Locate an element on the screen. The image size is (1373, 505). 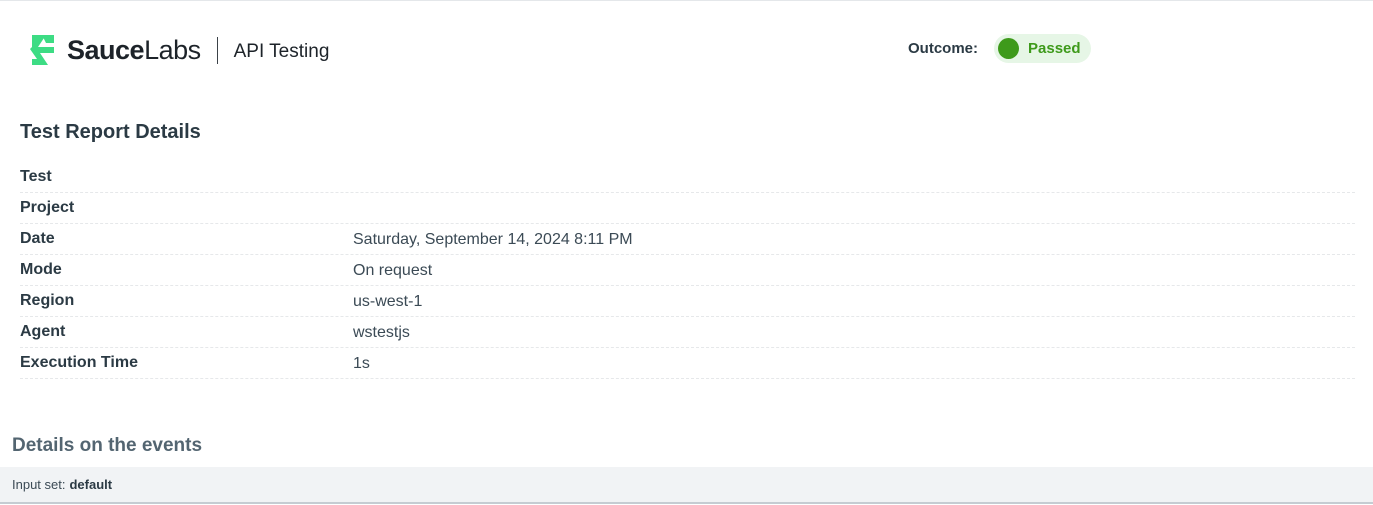
details-row-label: Region is located at coordinates (47, 300).